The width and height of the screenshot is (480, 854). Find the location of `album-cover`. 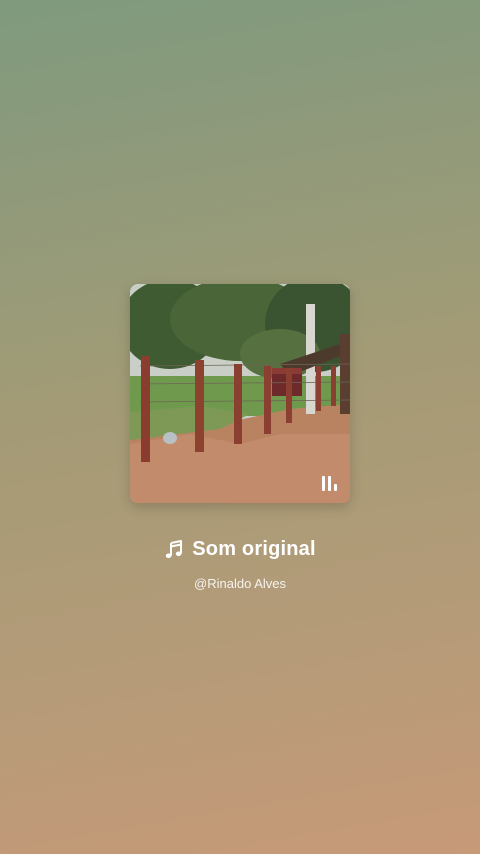

album-cover is located at coordinates (240, 393).